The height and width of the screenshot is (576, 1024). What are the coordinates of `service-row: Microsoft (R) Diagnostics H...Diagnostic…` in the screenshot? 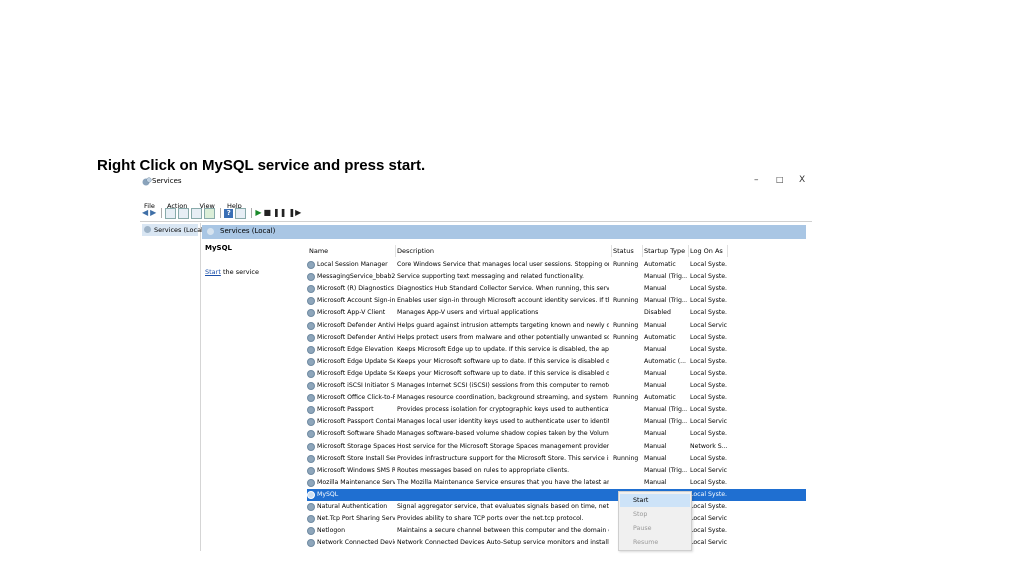 It's located at (556, 289).